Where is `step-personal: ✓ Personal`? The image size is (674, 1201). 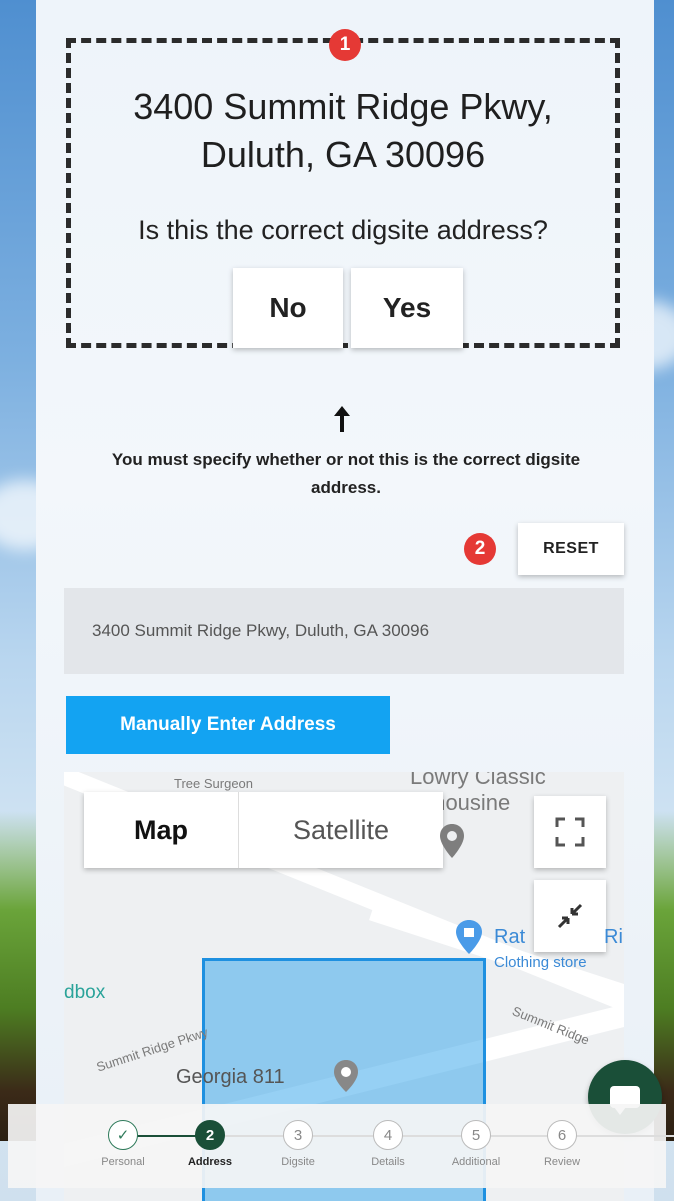
step-personal: ✓ Personal is located at coordinates (123, 1144).